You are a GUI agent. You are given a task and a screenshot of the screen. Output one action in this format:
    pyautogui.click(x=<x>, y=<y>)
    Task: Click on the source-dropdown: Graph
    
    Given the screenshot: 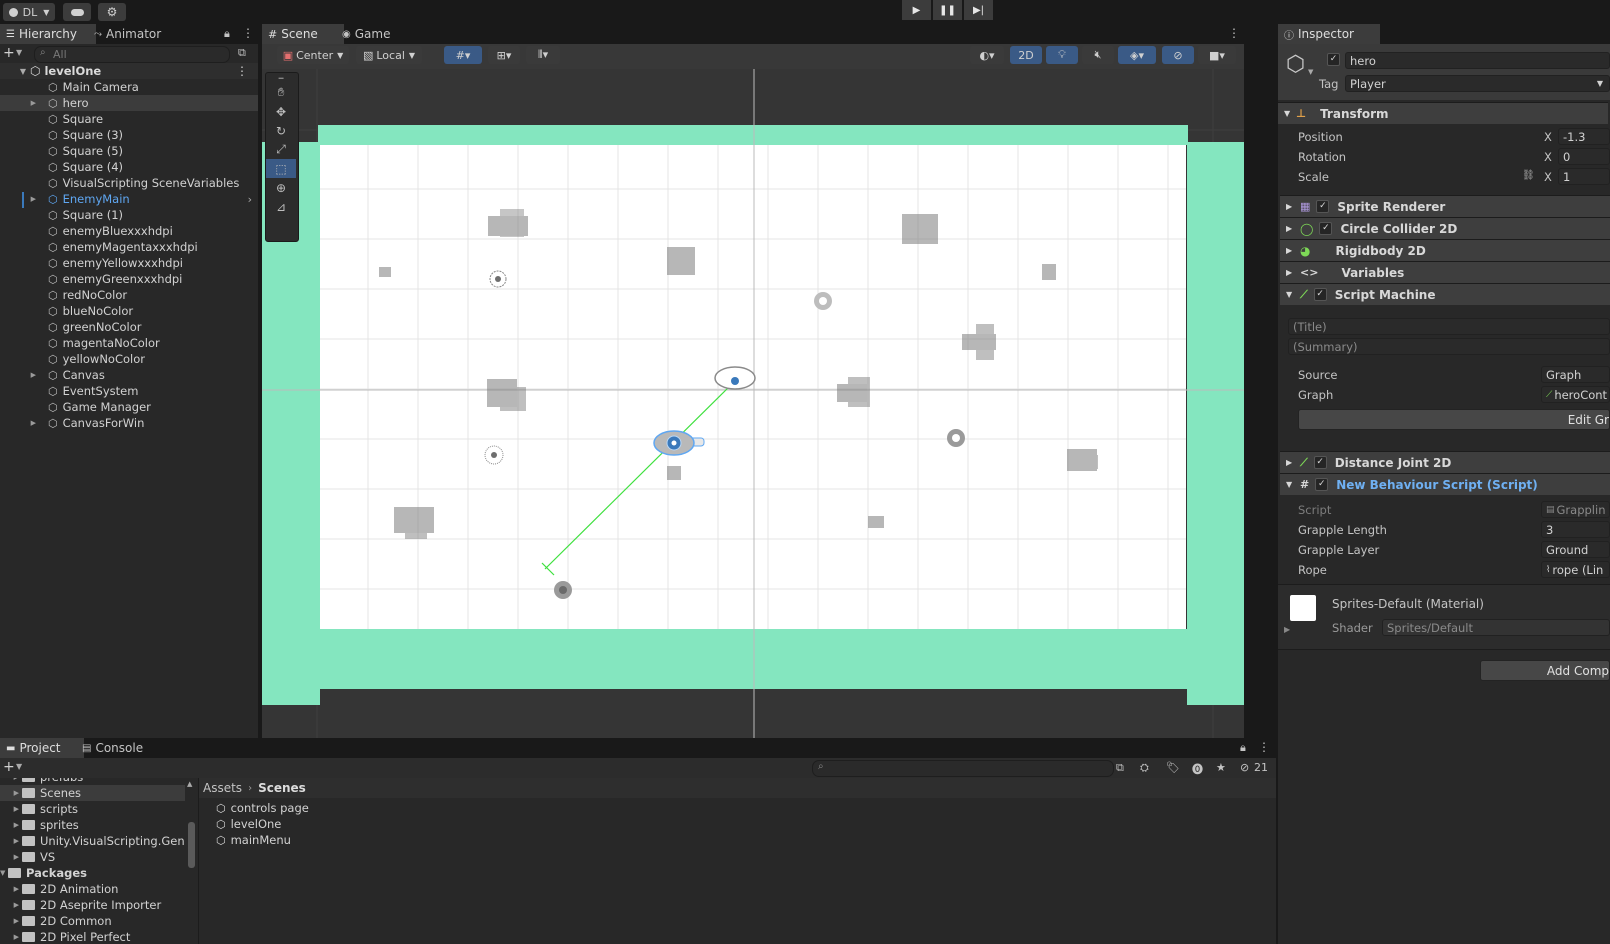 What is the action you would take?
    pyautogui.click(x=1575, y=374)
    